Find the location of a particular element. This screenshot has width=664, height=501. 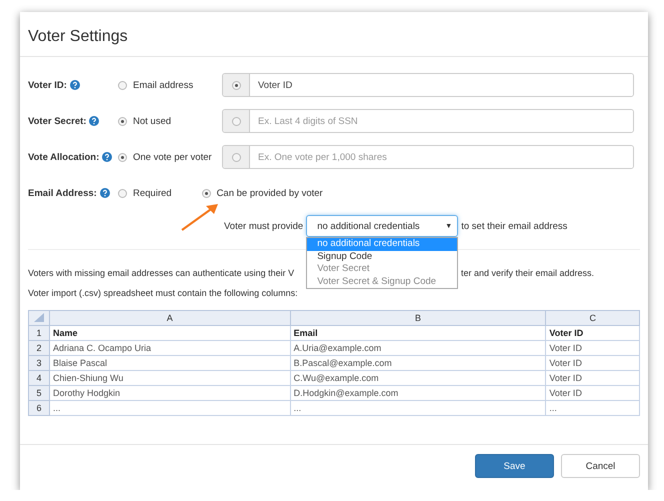

table-cell: Blaise Pascal is located at coordinates (170, 363).